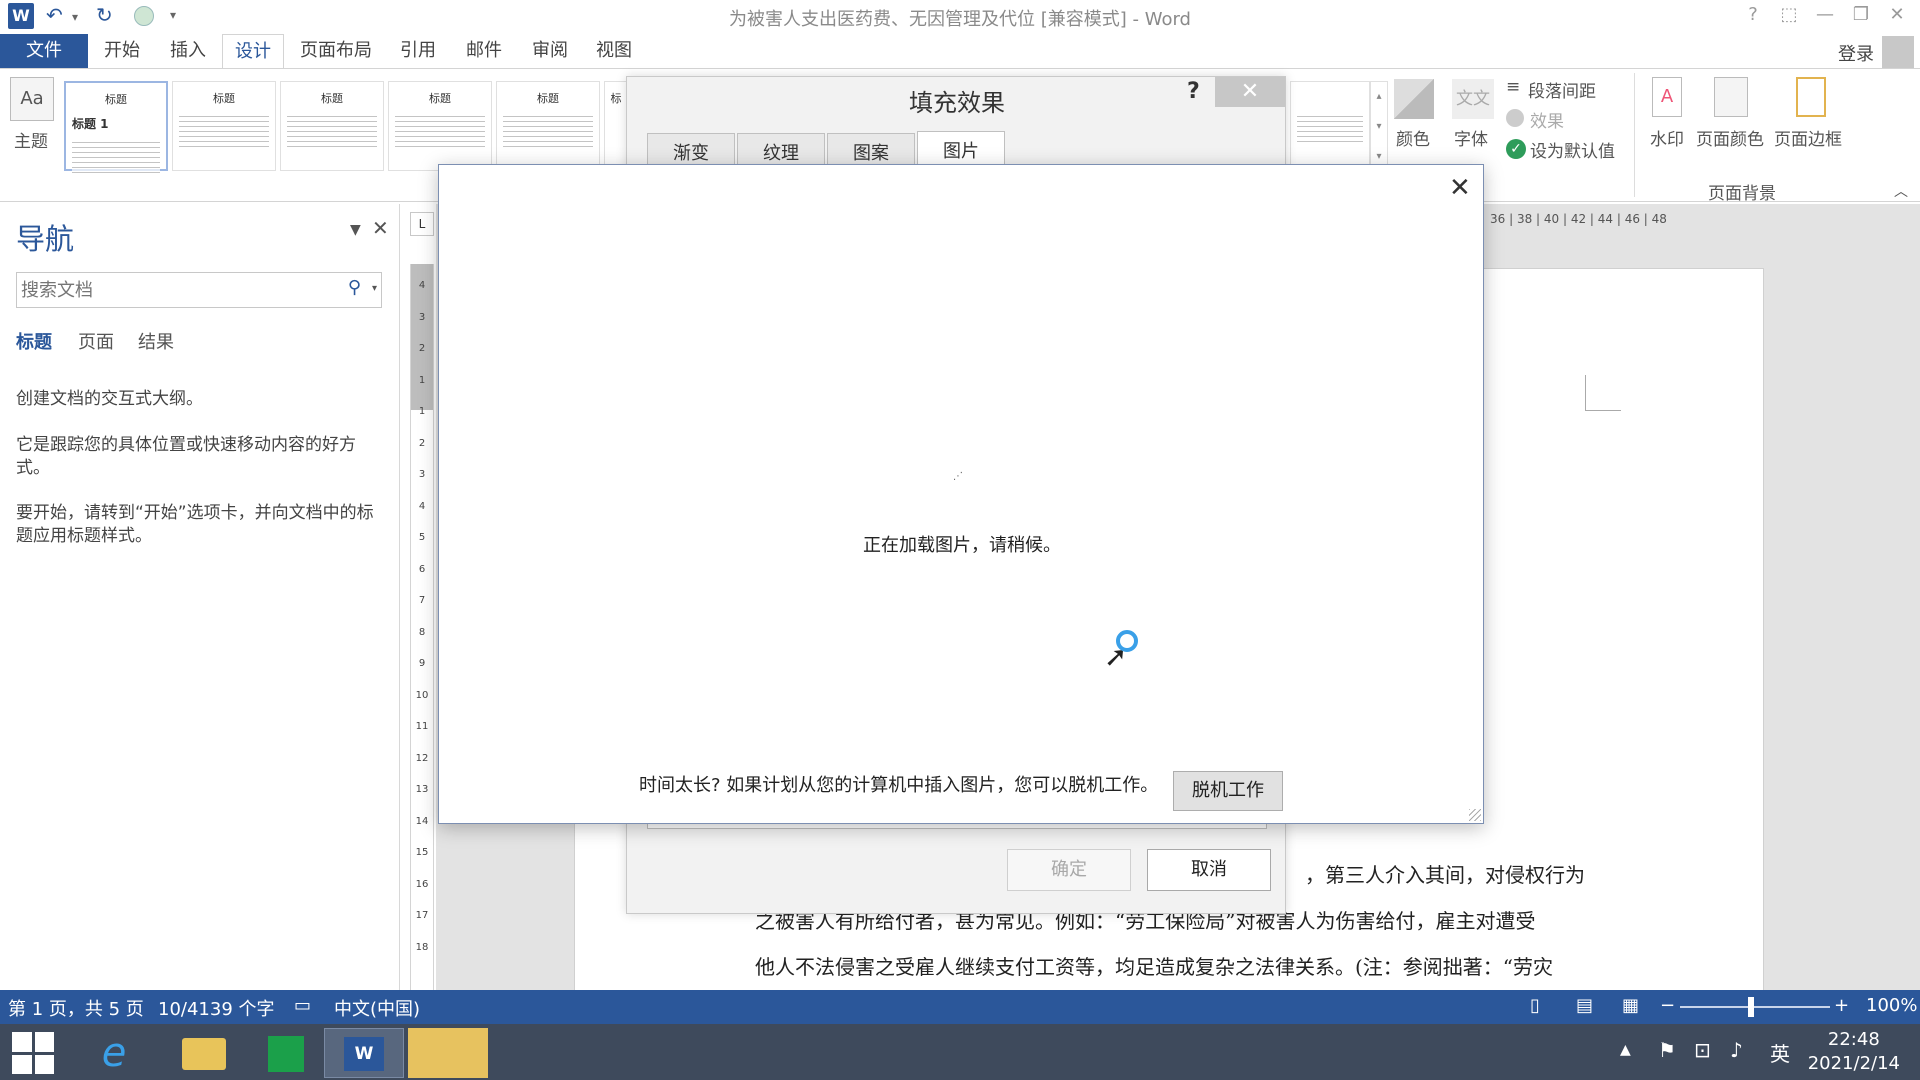 The width and height of the screenshot is (1920, 1080). Describe the element at coordinates (899, 785) in the screenshot. I see `offline-prompt: 时间太长? 如果计划从您的计算机中插入图片，您可以脱机工作。` at that location.